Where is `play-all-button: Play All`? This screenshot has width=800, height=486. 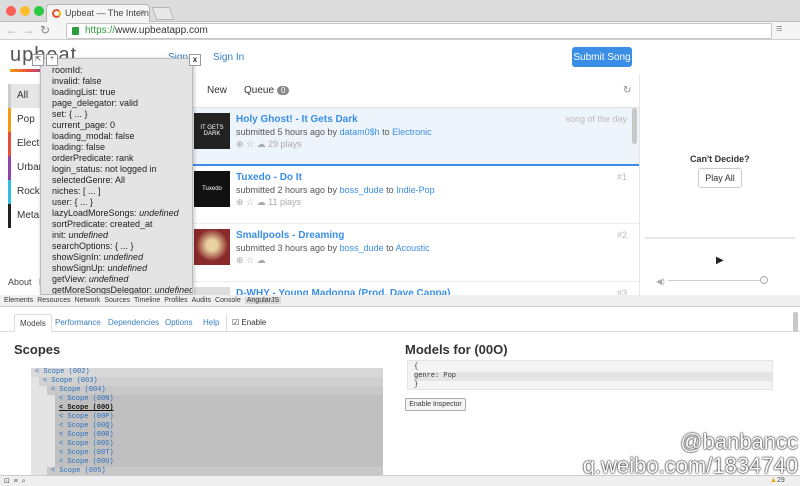
play-all-button: Play All is located at coordinates (720, 178).